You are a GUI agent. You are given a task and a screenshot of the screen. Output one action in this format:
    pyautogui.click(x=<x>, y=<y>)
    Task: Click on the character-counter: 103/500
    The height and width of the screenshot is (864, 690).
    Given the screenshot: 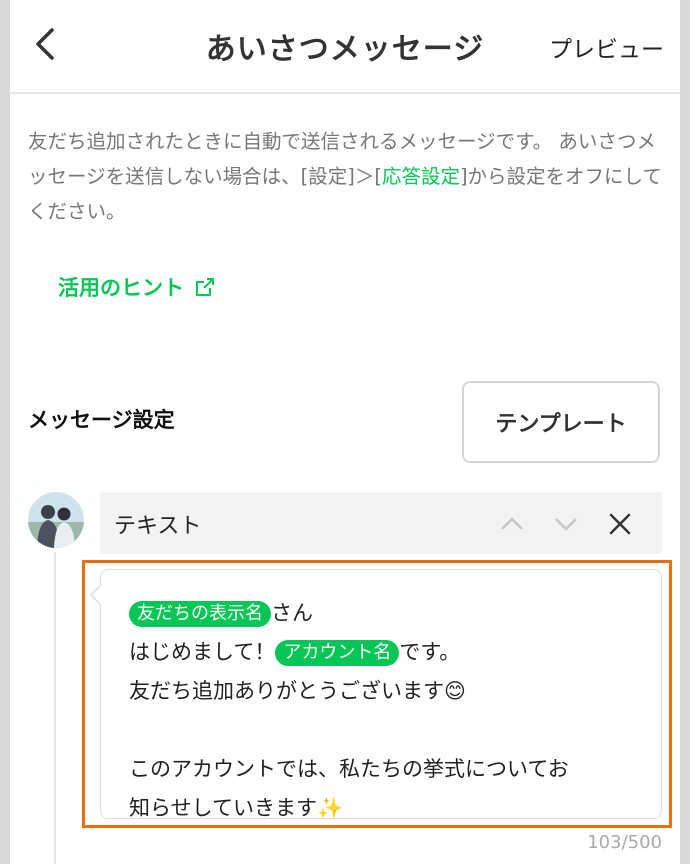 What is the action you would take?
    pyautogui.click(x=624, y=842)
    